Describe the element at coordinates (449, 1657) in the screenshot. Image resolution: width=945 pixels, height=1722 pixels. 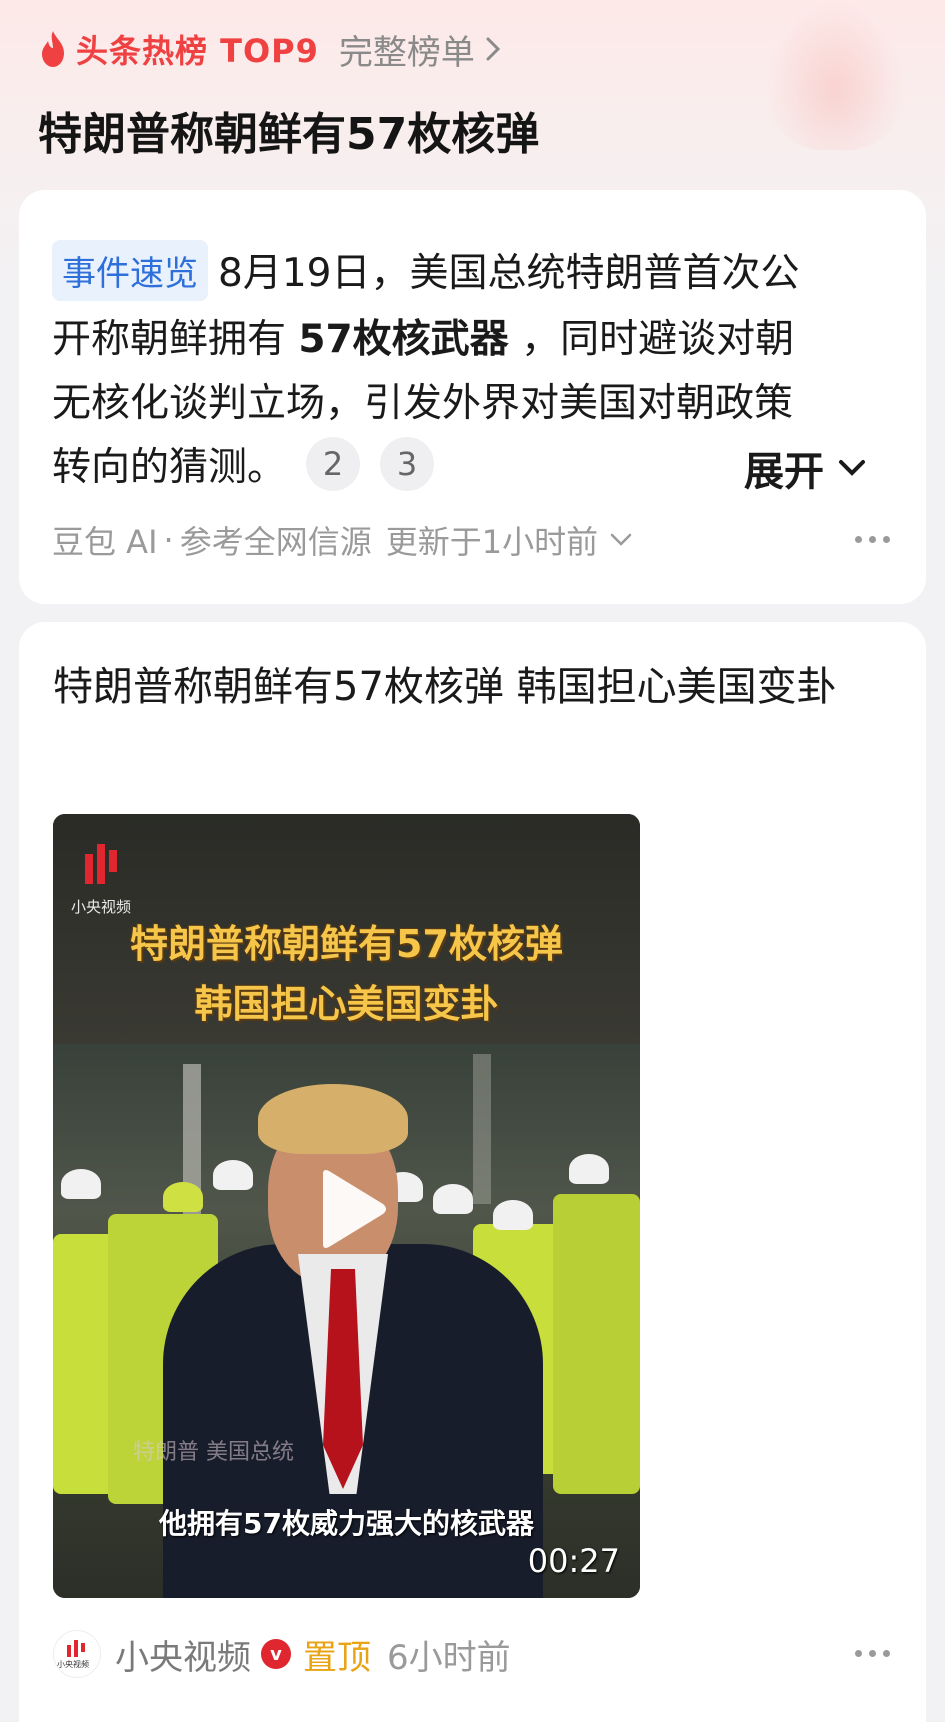
I see `publish-time: 6小时前` at that location.